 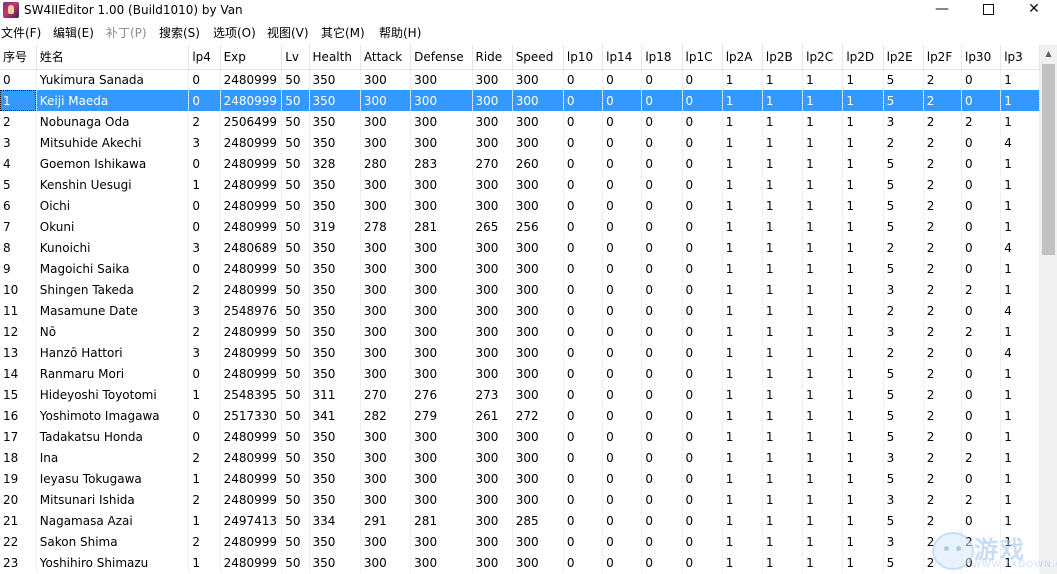 I want to click on table-cell: 10, so click(x=18, y=289).